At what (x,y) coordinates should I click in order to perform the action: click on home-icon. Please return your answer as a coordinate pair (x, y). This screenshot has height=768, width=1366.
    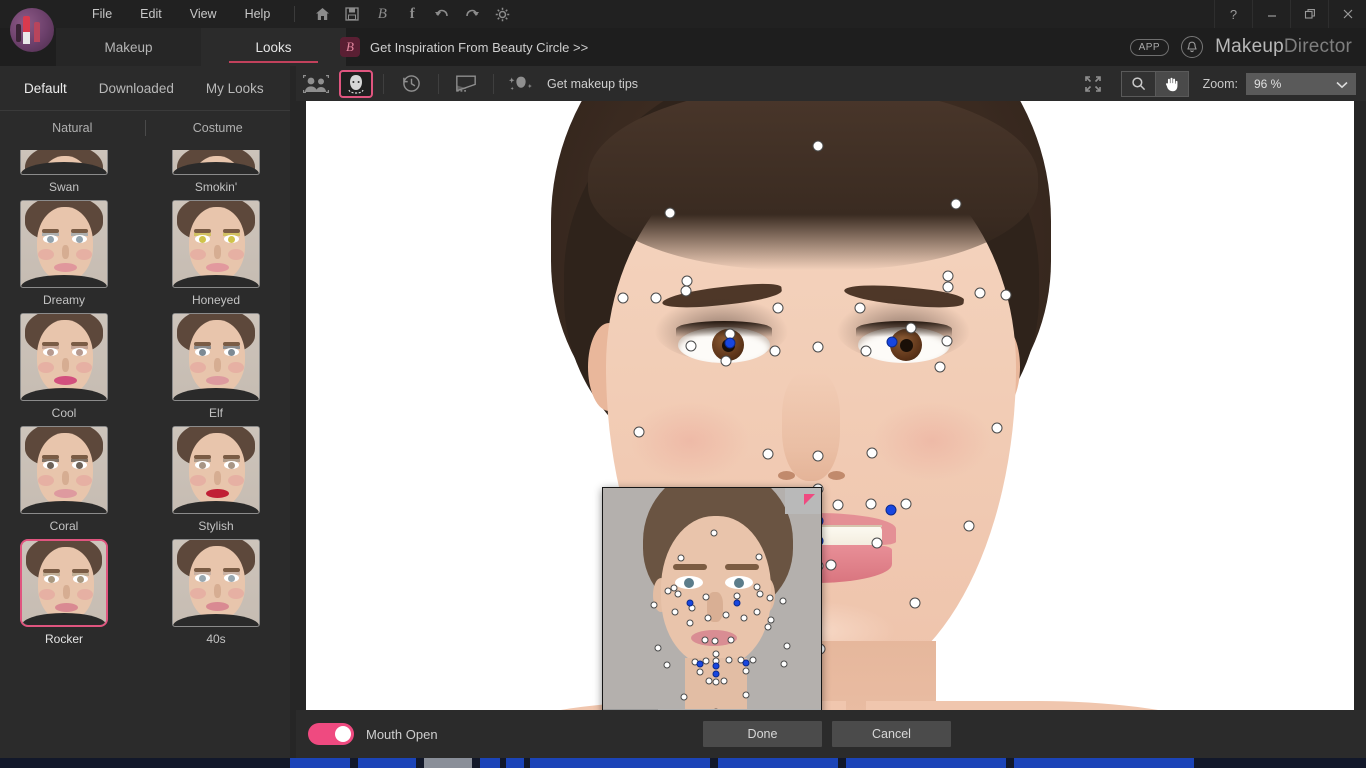
    Looking at the image, I should click on (322, 14).